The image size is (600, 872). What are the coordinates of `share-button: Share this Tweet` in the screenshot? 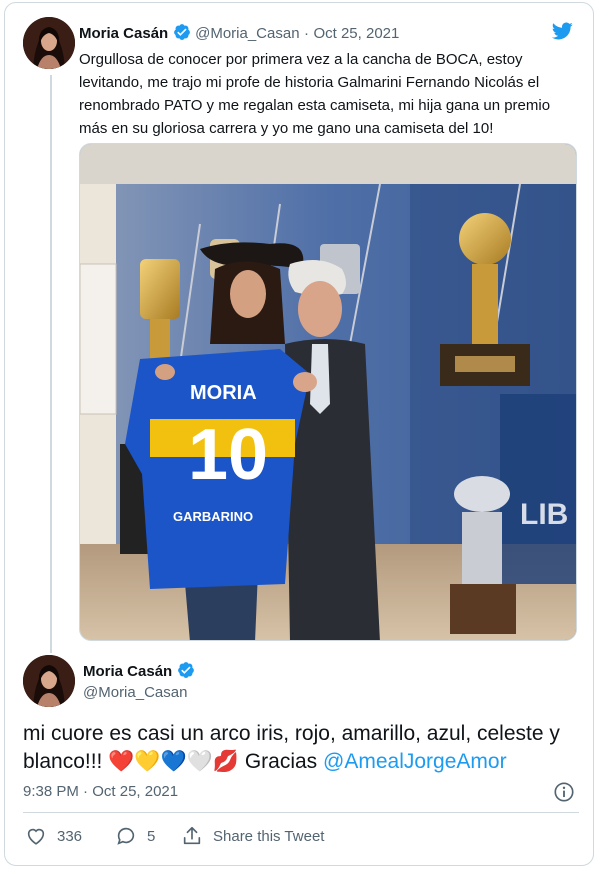 It's located at (252, 836).